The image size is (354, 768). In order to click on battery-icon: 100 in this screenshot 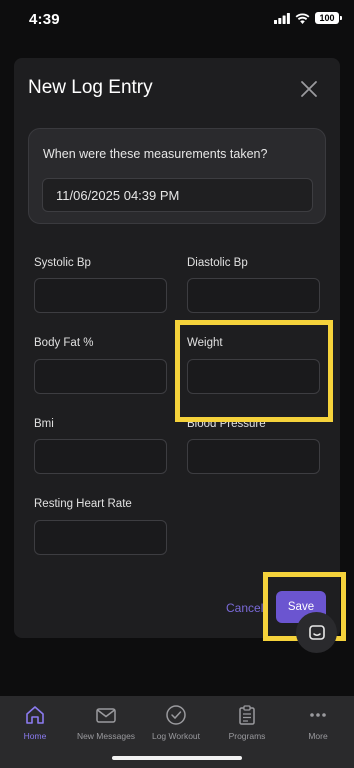, I will do `click(328, 18)`.